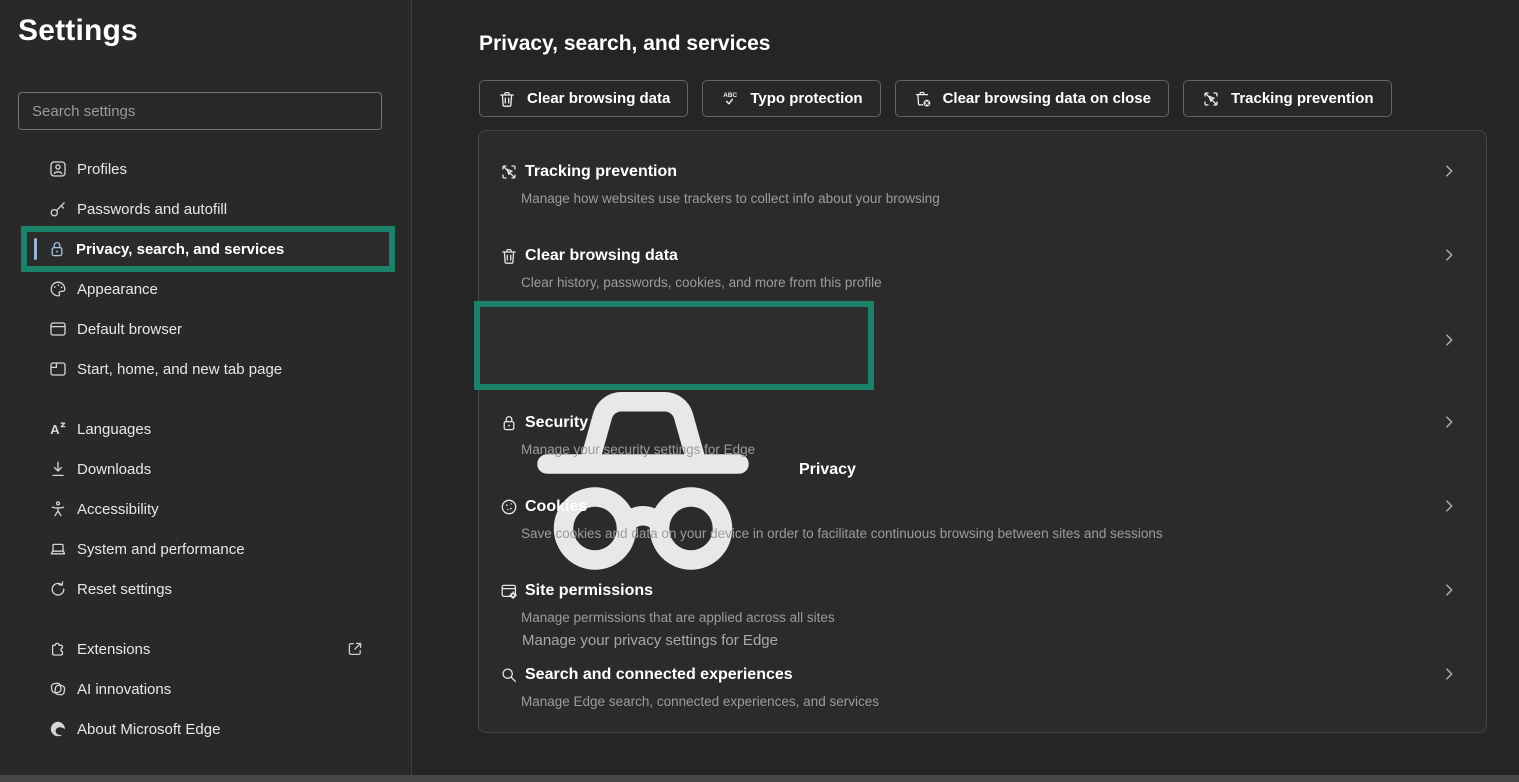  Describe the element at coordinates (78, 30) in the screenshot. I see `page-title: Settings` at that location.